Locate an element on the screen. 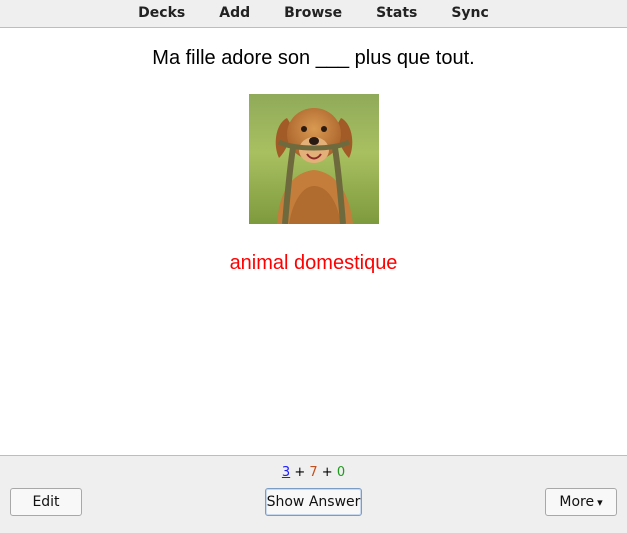 The image size is (627, 533). dog-illustration is located at coordinates (314, 159).